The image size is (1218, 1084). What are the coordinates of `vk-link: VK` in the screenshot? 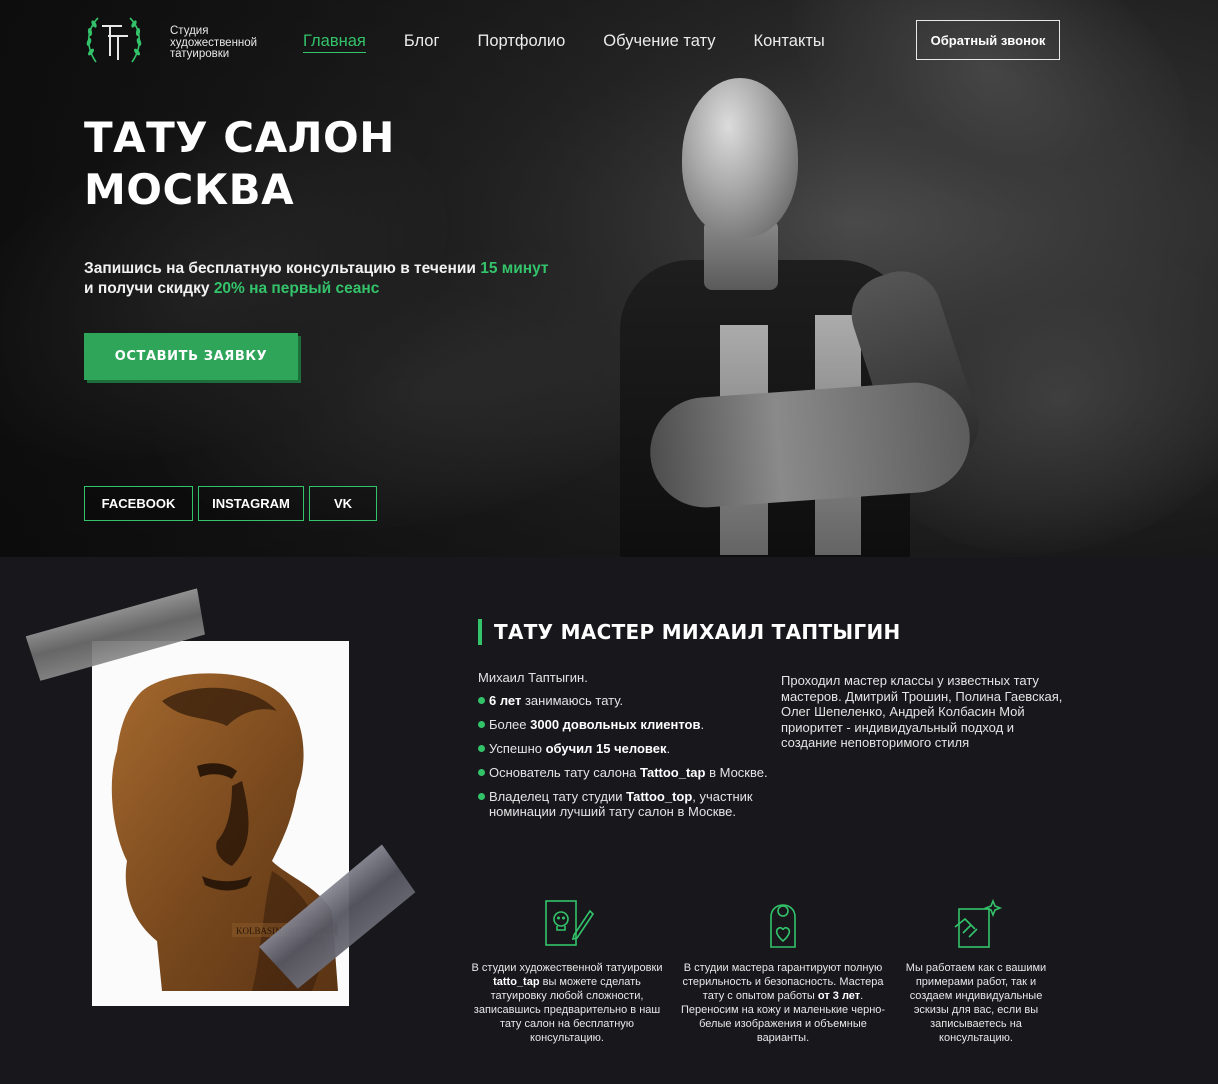 It's located at (343, 503).